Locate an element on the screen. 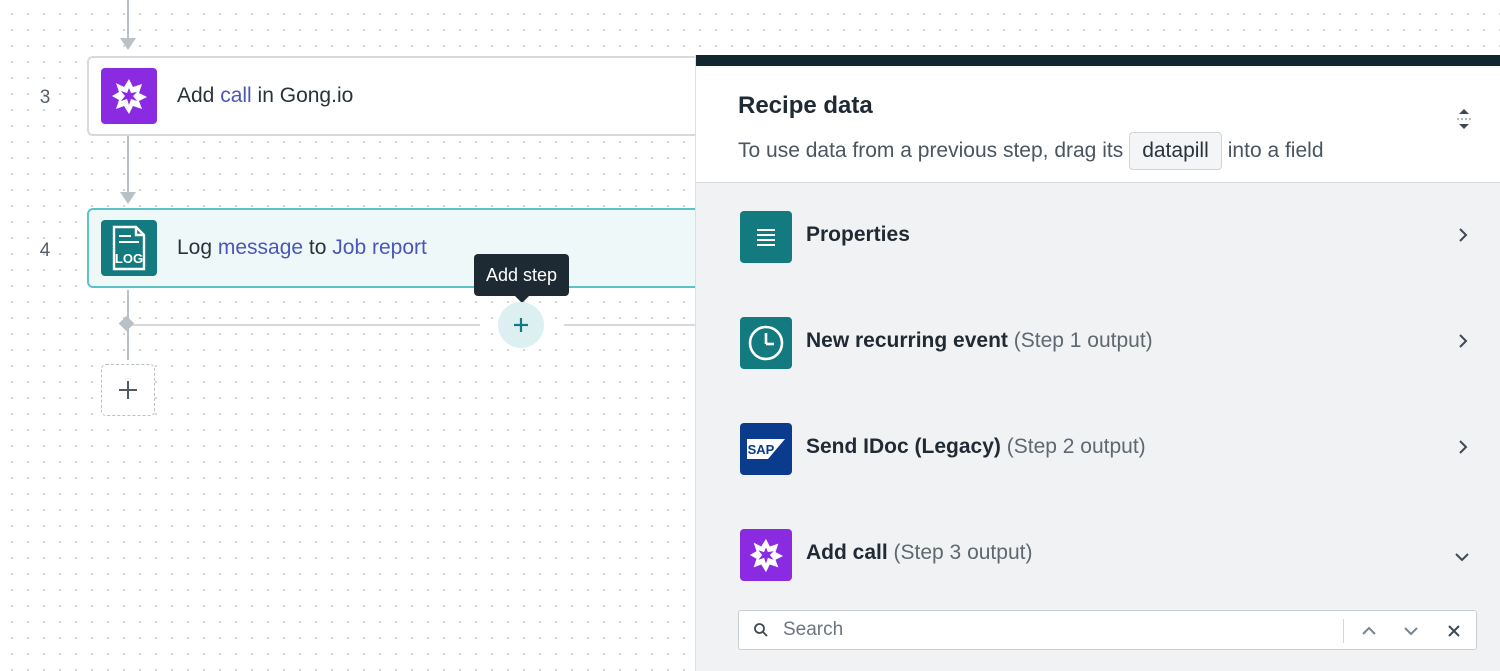 The height and width of the screenshot is (671, 1500). panel-title: Recipe data is located at coordinates (805, 105).